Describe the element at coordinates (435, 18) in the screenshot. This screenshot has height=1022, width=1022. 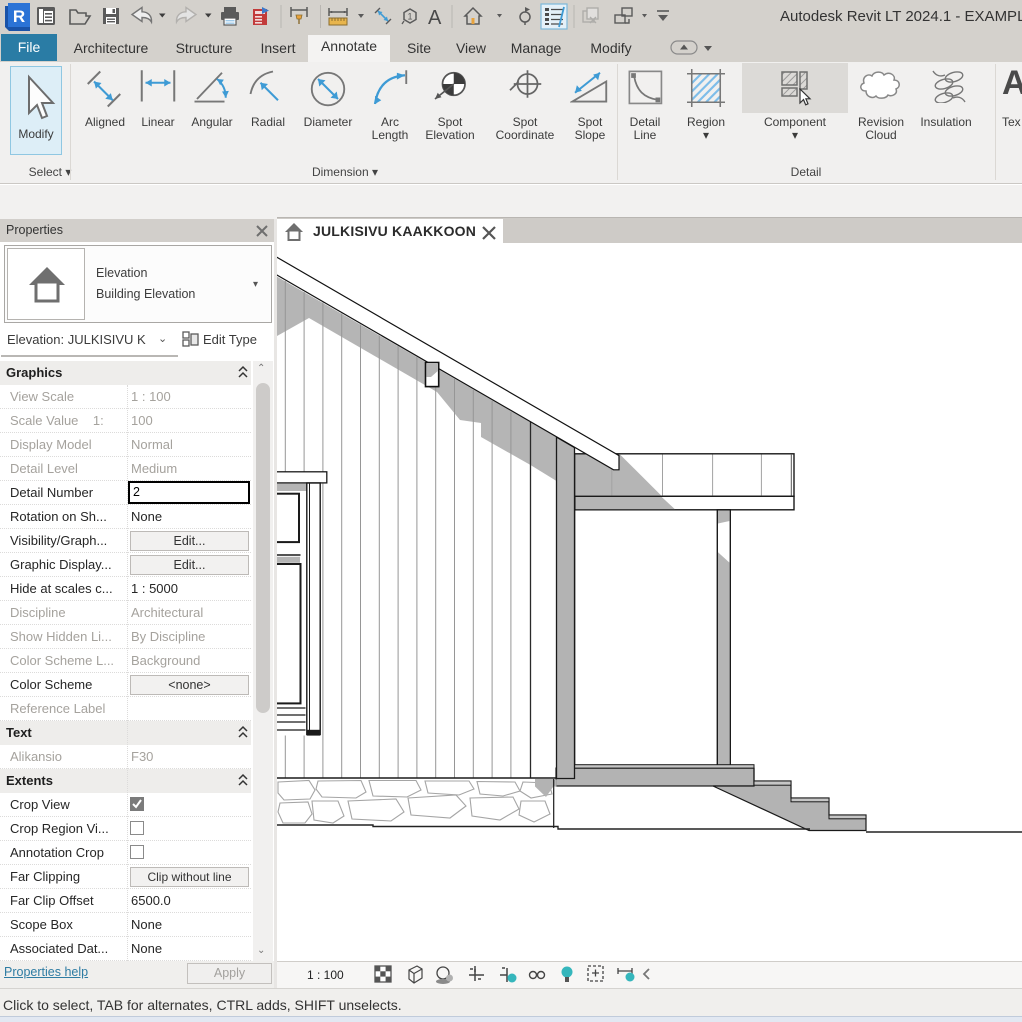
I see `svg-text: A` at that location.